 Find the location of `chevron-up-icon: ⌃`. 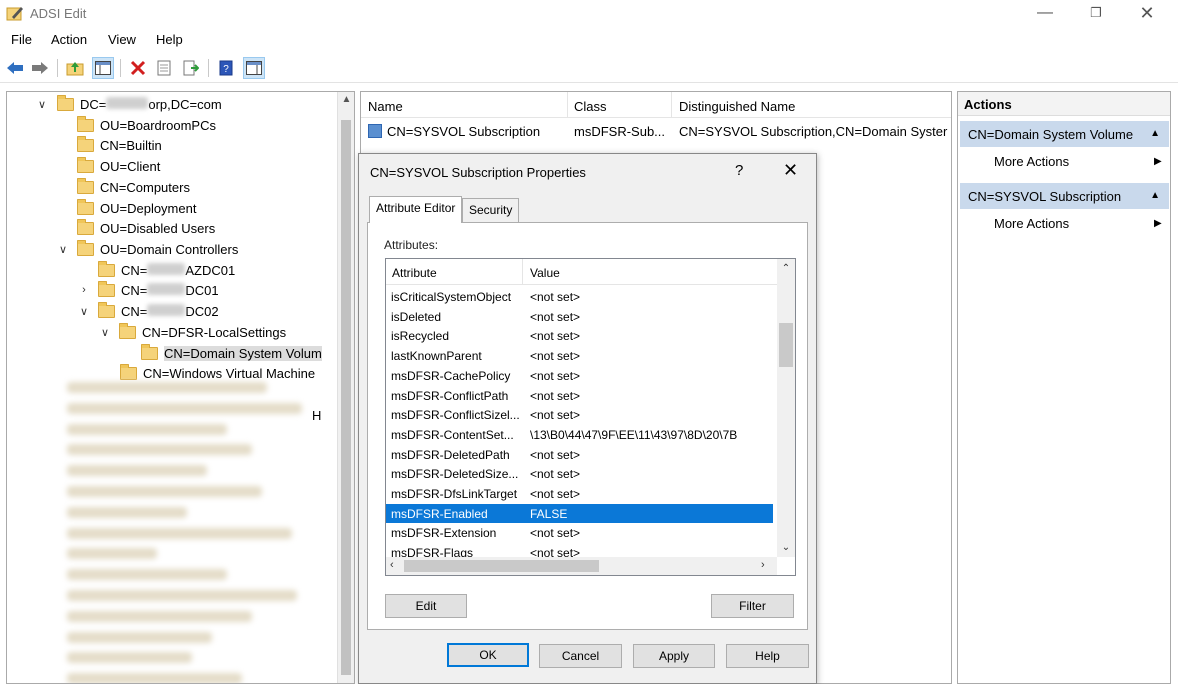

chevron-up-icon: ⌃ is located at coordinates (786, 268).